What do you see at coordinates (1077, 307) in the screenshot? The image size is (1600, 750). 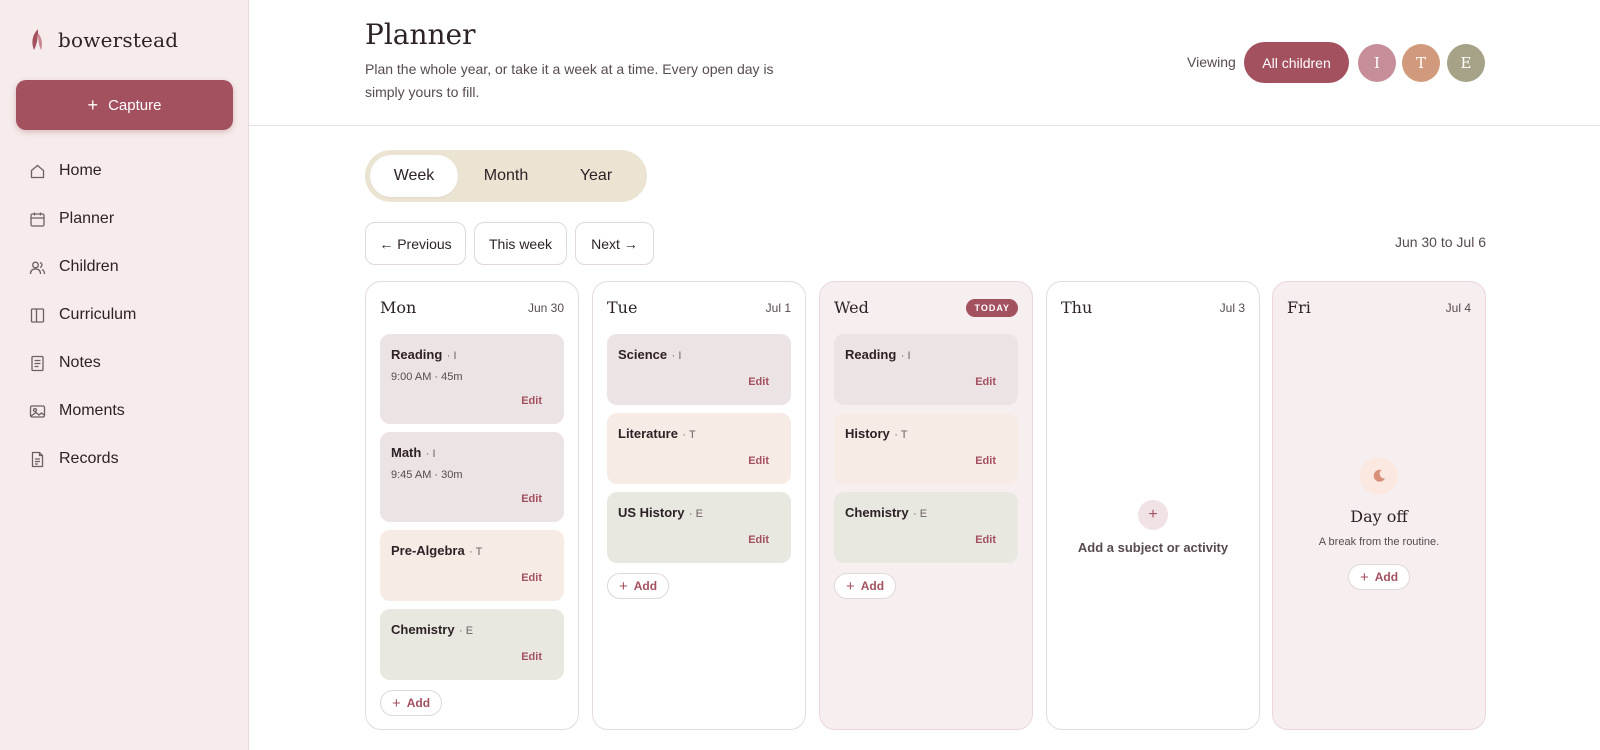 I see `day-name: Thu` at bounding box center [1077, 307].